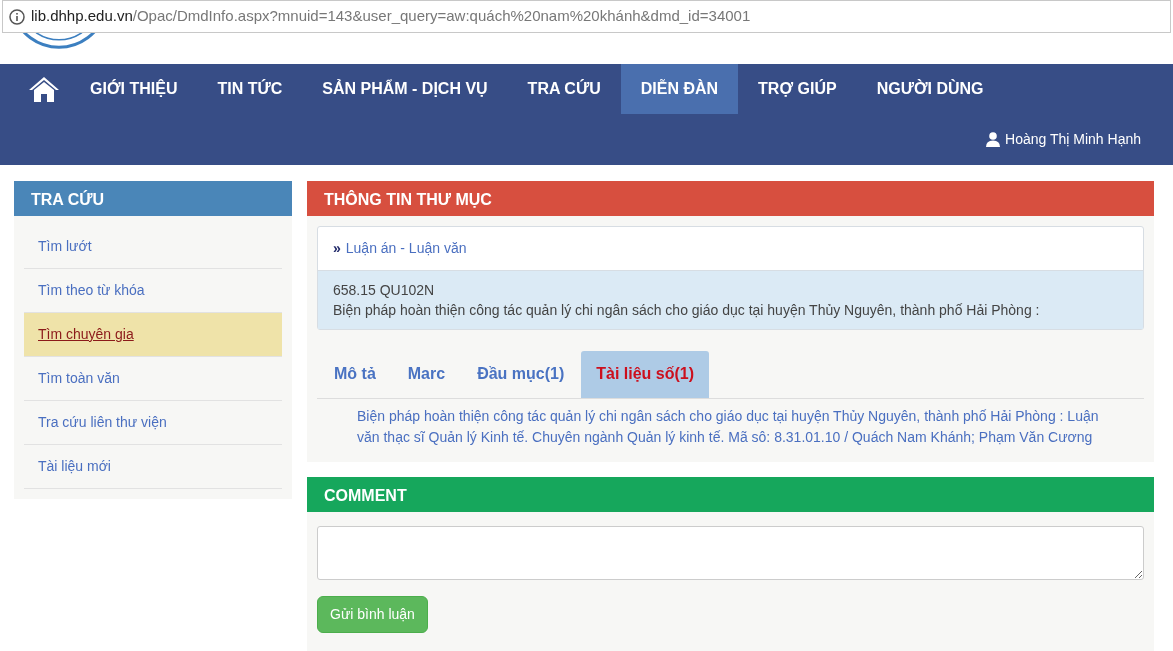 The width and height of the screenshot is (1173, 651). What do you see at coordinates (679, 89) in the screenshot?
I see `nav-link: DIỄN ĐÀN` at bounding box center [679, 89].